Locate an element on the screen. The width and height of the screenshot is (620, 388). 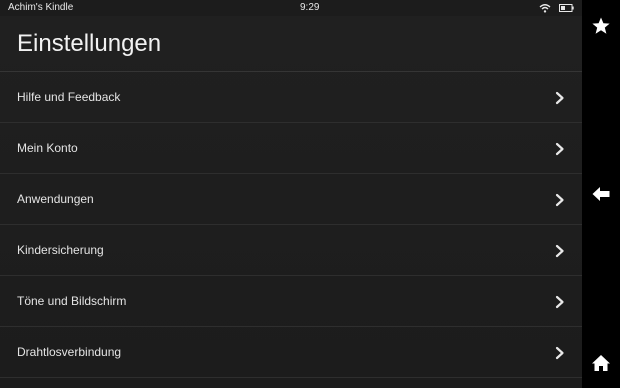
settings-item-label: Anwendungen is located at coordinates (55, 199).